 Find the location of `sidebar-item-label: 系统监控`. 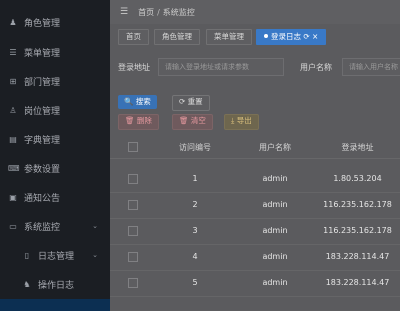

sidebar-item-label: 系统监控 is located at coordinates (42, 227).